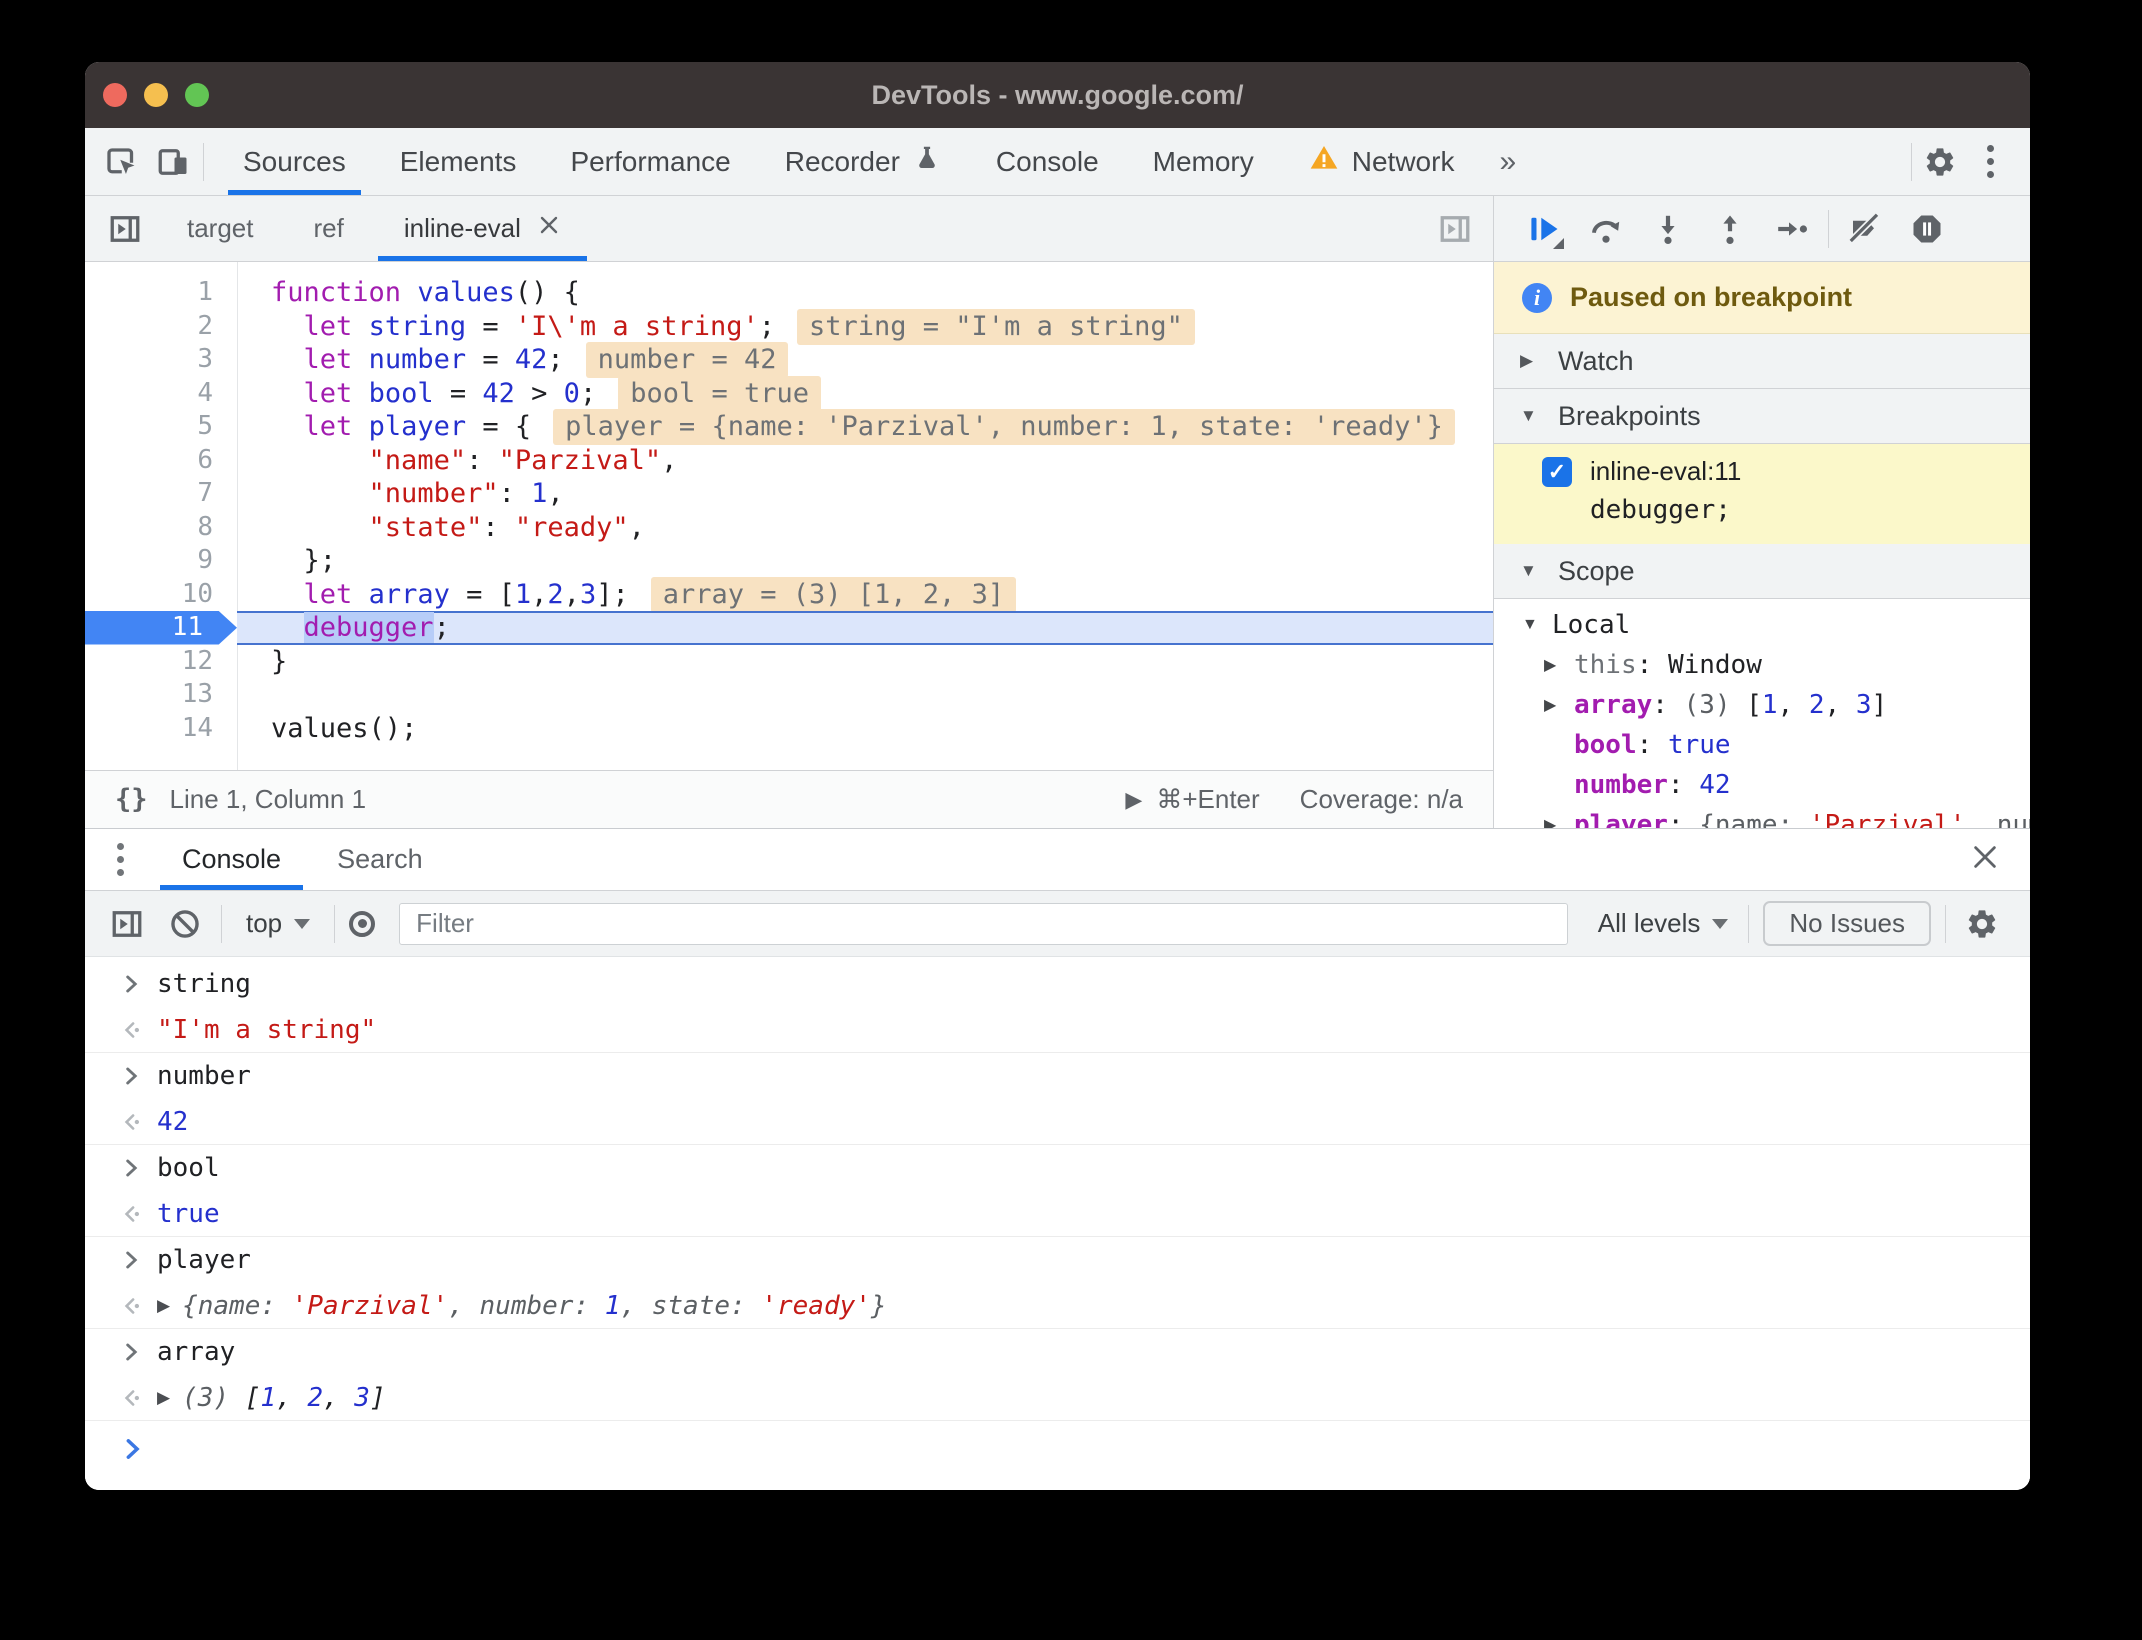 This screenshot has height=1640, width=2142. I want to click on resume-script-icon, so click(1544, 229).